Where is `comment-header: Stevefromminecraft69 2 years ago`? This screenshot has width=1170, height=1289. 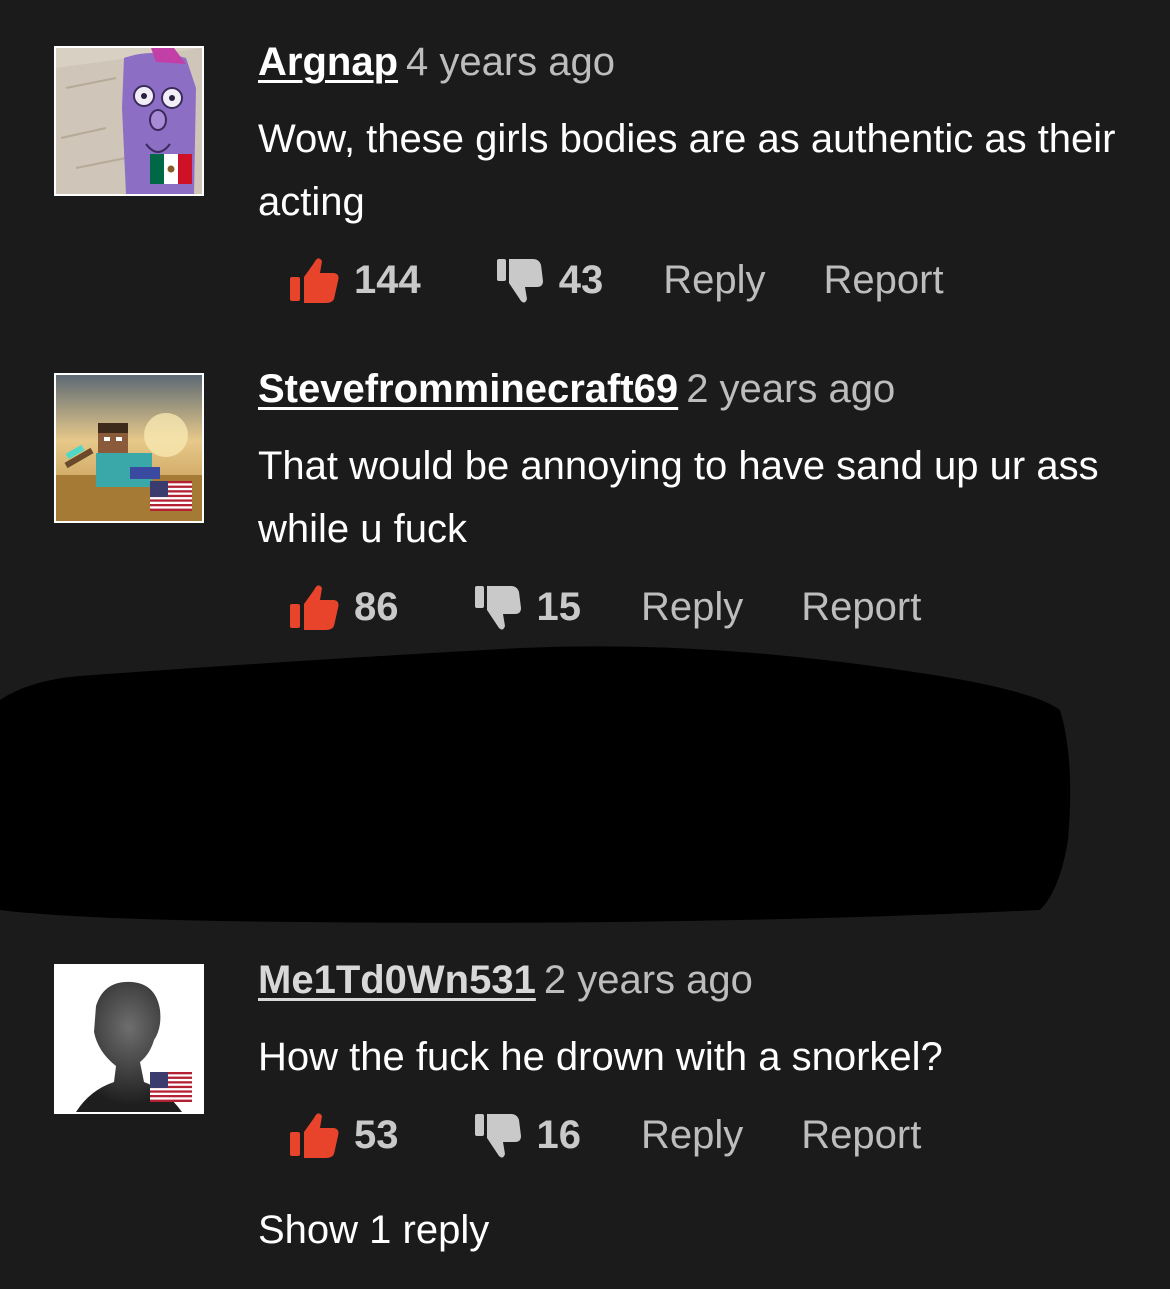 comment-header: Stevefromminecraft69 2 years ago is located at coordinates (576, 389).